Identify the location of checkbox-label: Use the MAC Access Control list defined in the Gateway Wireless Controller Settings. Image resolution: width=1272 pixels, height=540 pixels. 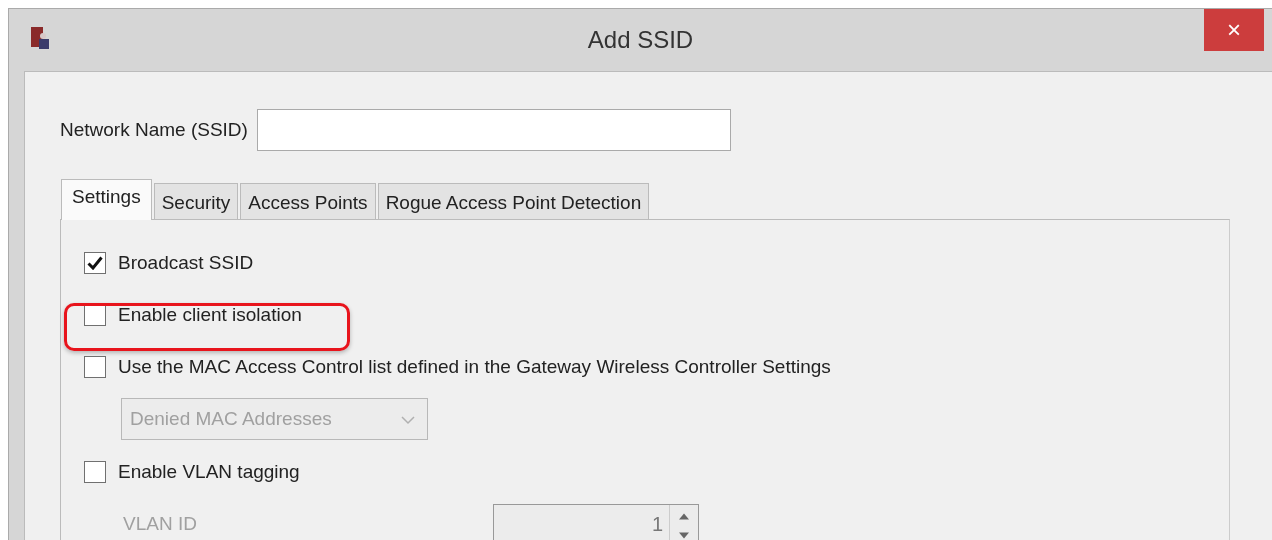
(474, 367).